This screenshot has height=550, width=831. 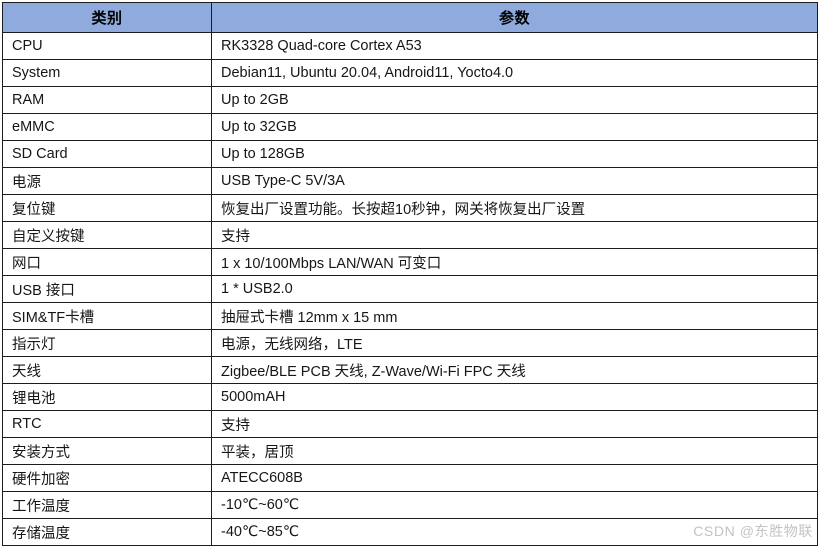 I want to click on table-row: CPU RK3328 Quad-core Cortex A53, so click(x=410, y=46).